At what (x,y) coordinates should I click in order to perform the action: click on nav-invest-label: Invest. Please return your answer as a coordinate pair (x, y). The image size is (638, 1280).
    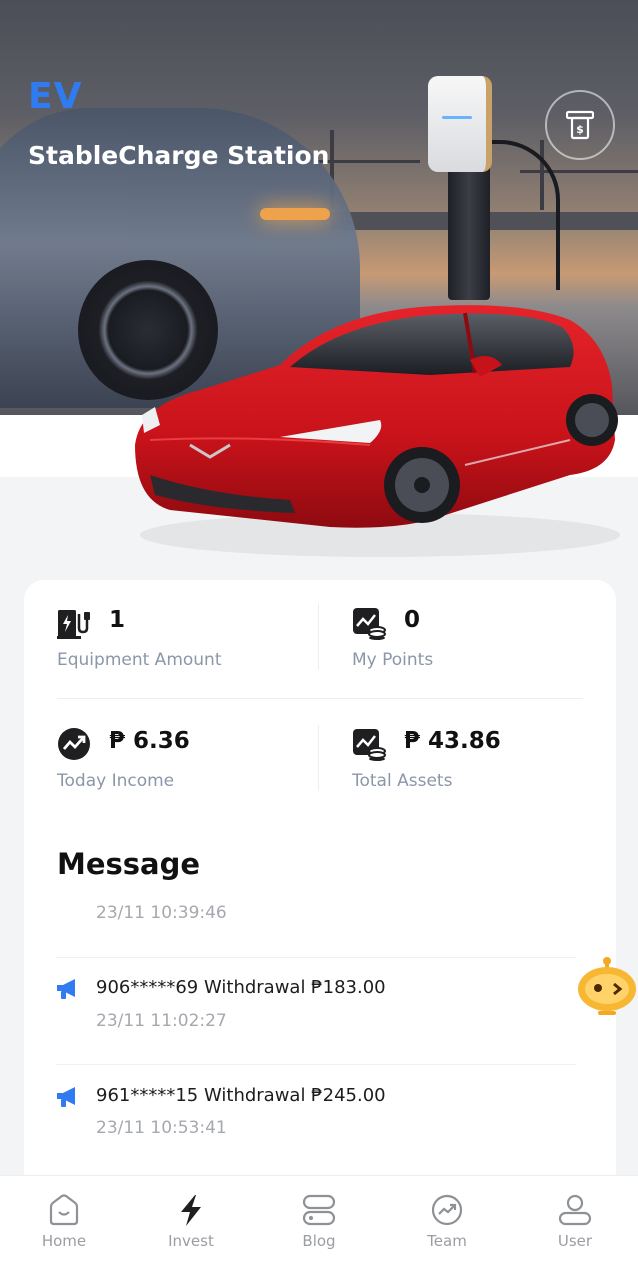
    Looking at the image, I should click on (191, 1241).